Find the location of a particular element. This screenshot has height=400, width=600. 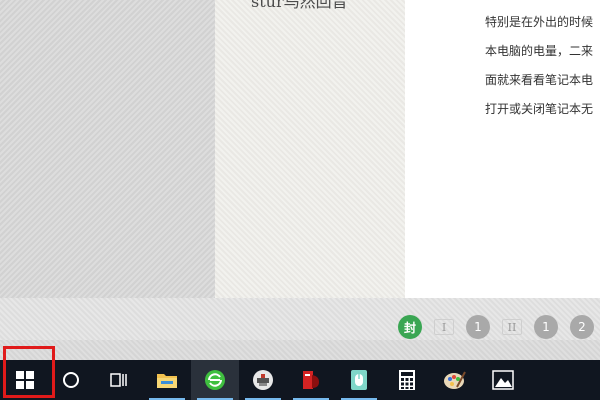

tool-icon is located at coordinates (263, 380).